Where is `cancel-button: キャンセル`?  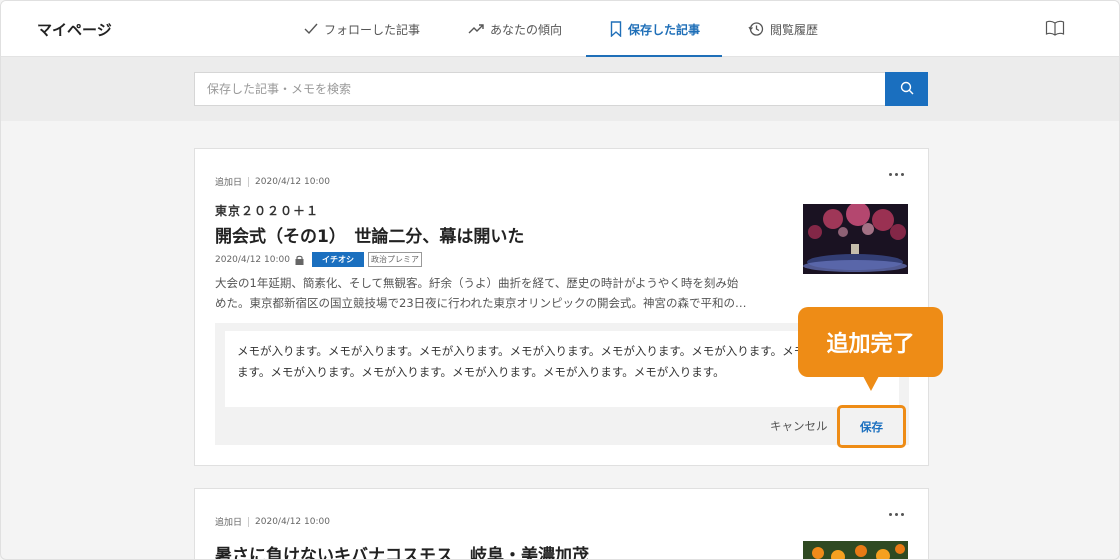 cancel-button: キャンセル is located at coordinates (799, 426).